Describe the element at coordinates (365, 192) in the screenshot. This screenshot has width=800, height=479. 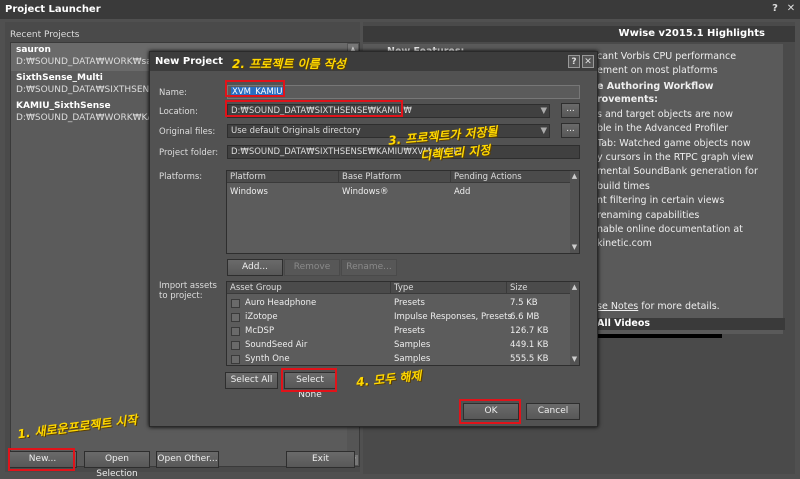
I see `table-cell: Windows®` at that location.